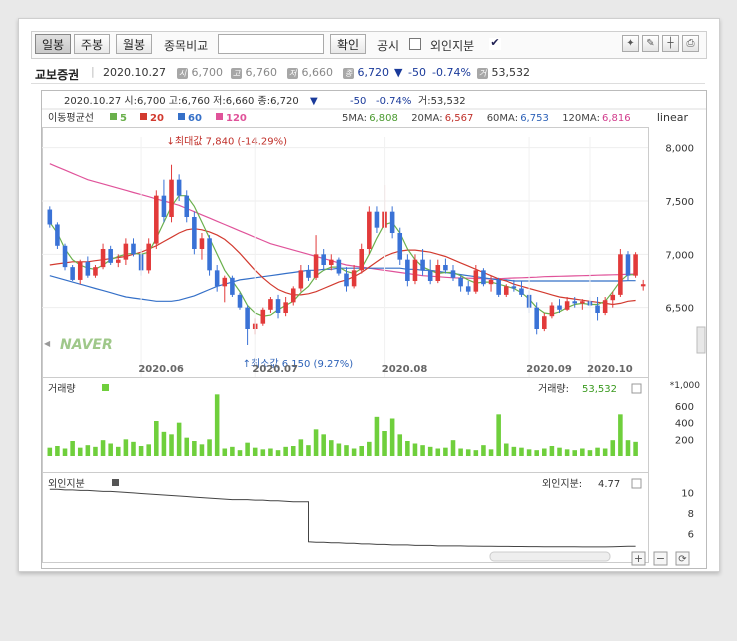  I want to click on monthly-button: 월봉, so click(134, 44).